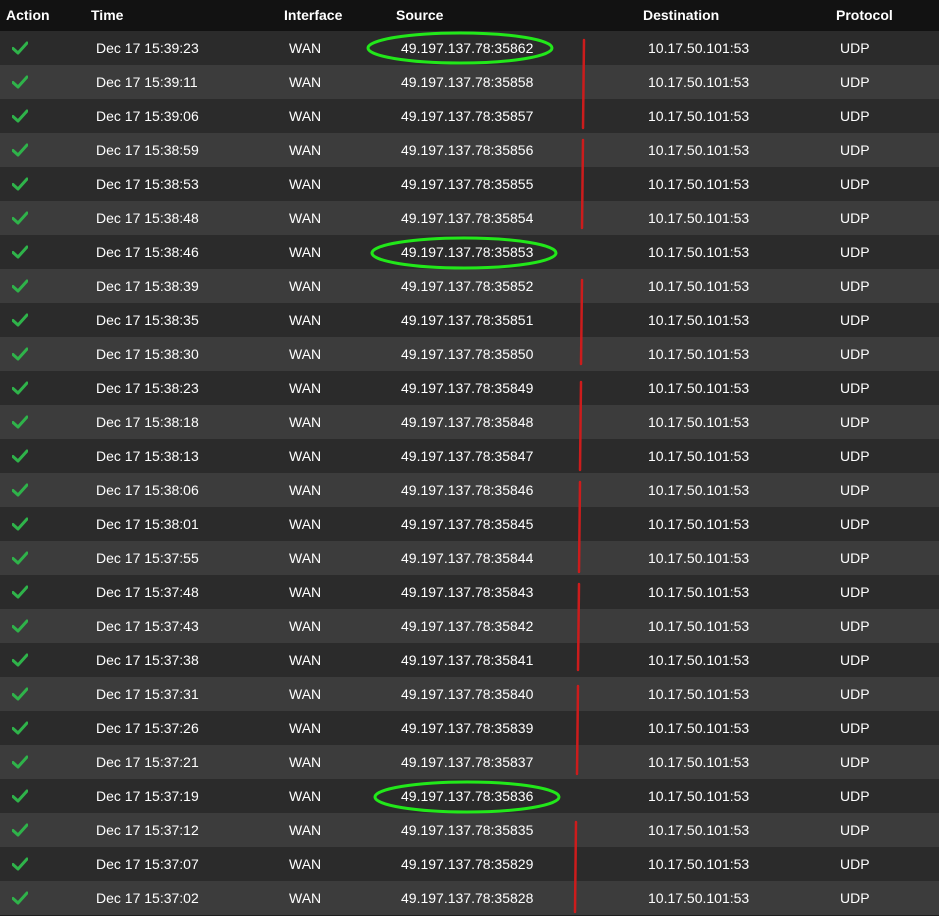 This screenshot has width=939, height=916. I want to click on cell-time: Dec 17 15:38:53, so click(147, 184).